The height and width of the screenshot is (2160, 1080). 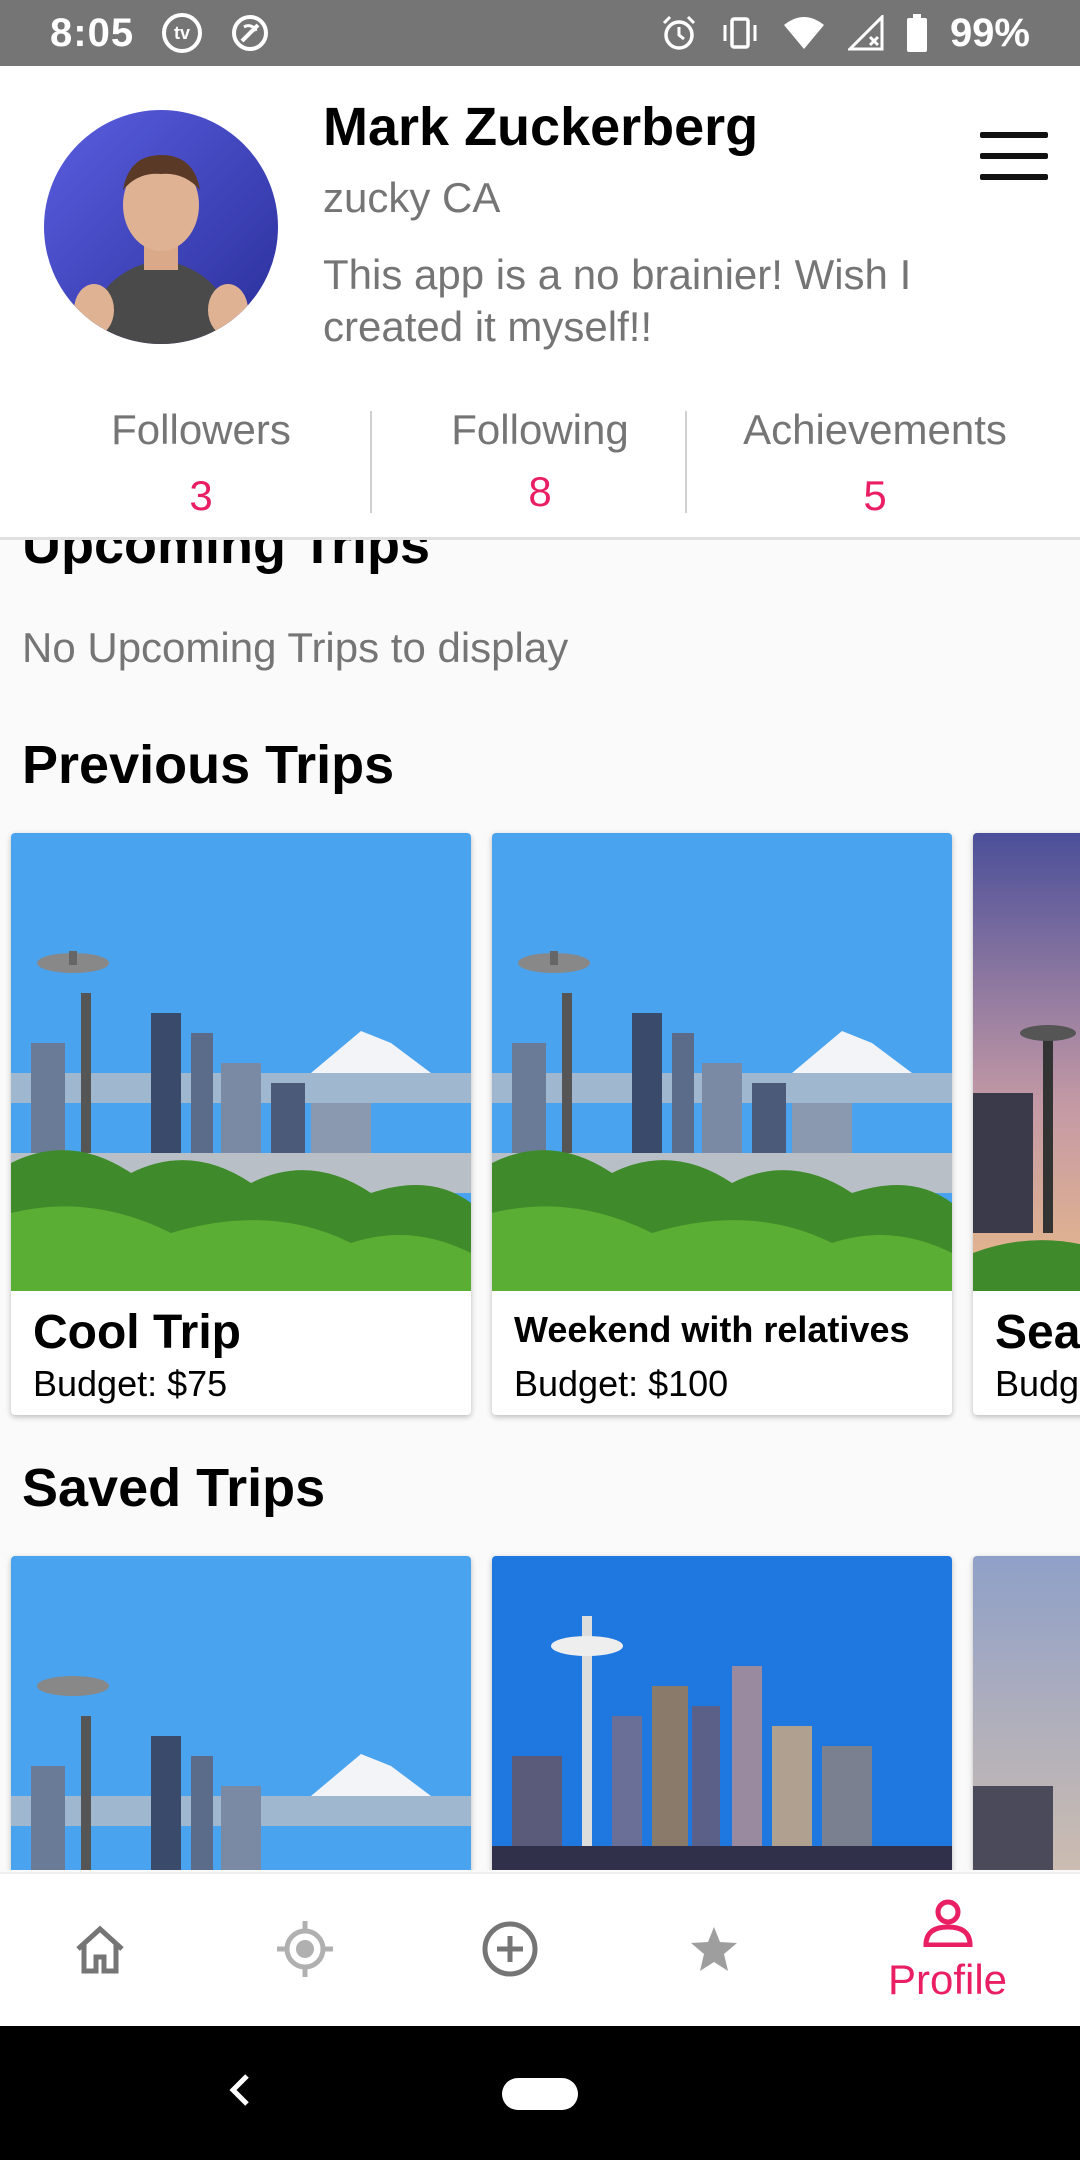 I want to click on upcoming-trips-title: Upcoming Trips, so click(x=226, y=557).